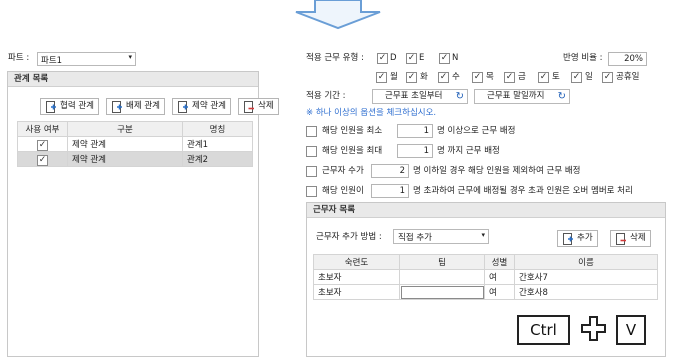  I want to click on option-text: 근무자 수가, so click(343, 171).